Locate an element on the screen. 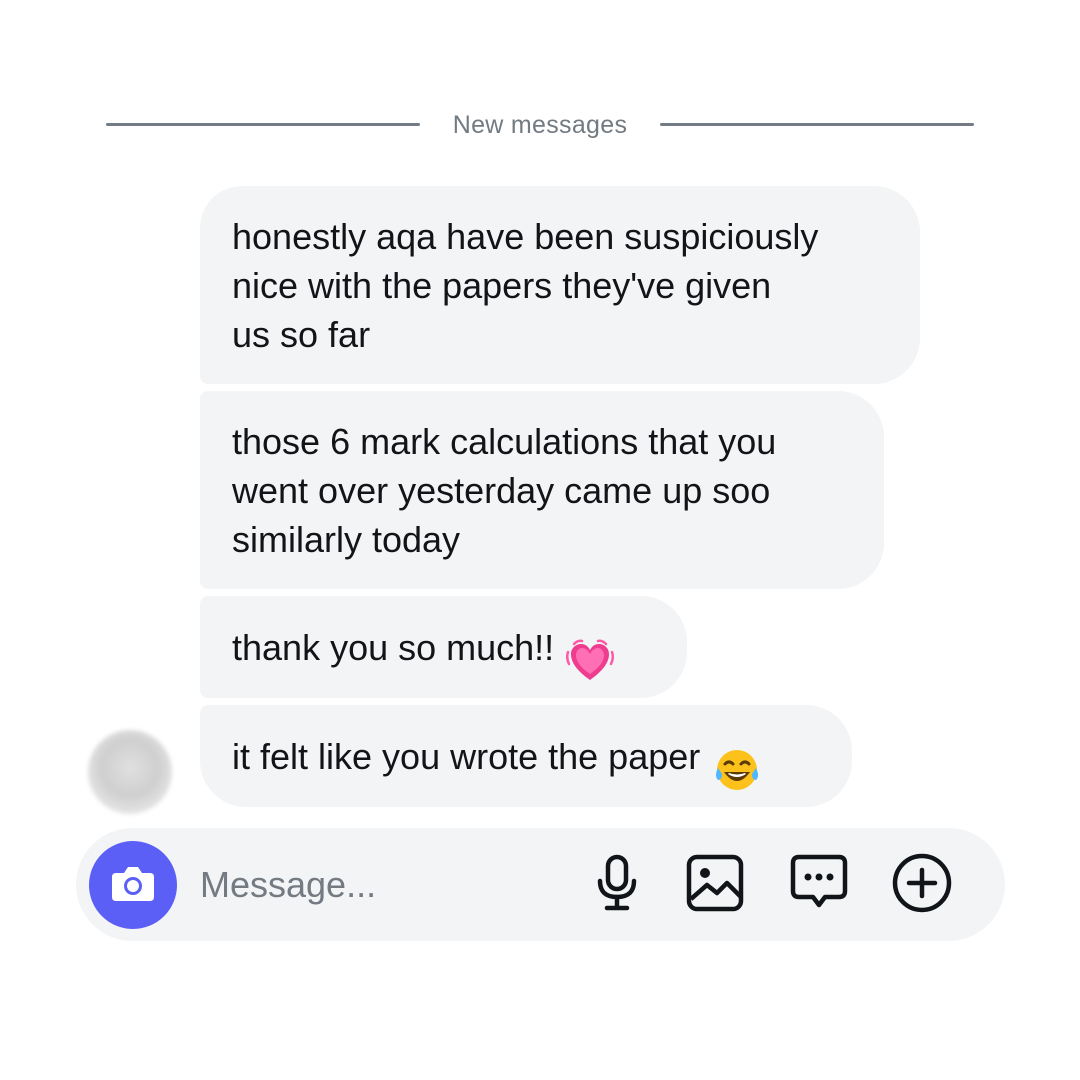 The image size is (1080, 1080). message-bubble: it felt like you wrote the paper is located at coordinates (526, 756).